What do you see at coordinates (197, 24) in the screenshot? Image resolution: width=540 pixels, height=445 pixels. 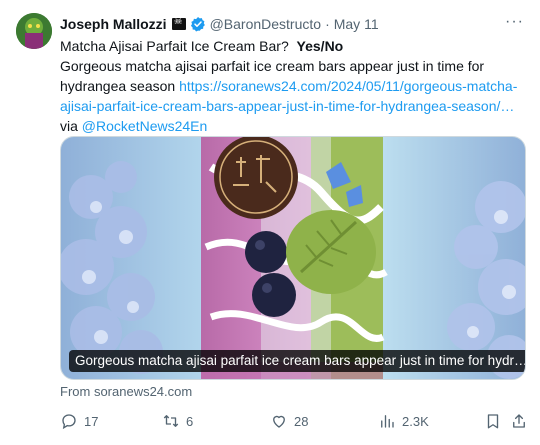 I see `verified-badge-icon` at bounding box center [197, 24].